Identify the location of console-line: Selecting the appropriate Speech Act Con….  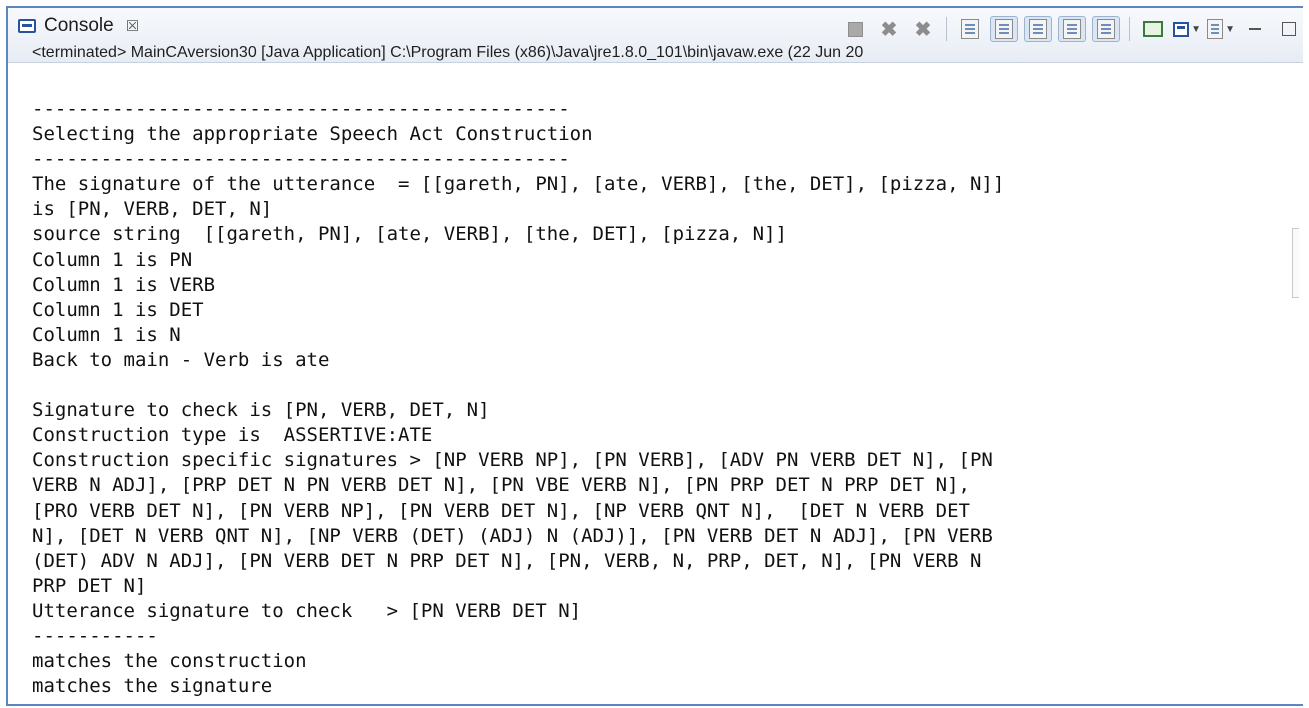
(312, 134).